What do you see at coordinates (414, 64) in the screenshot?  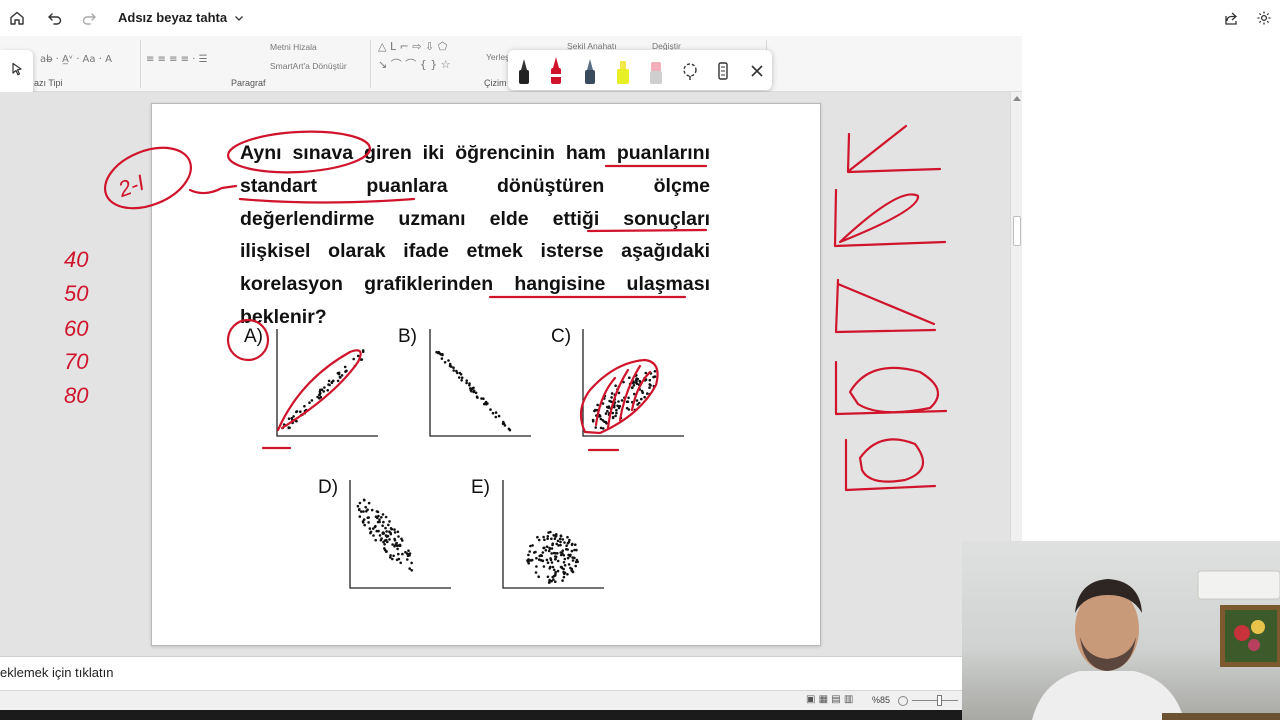 I see `shapes-gallery-row2: ↘ ⌒ ⌒ { } ☆` at bounding box center [414, 64].